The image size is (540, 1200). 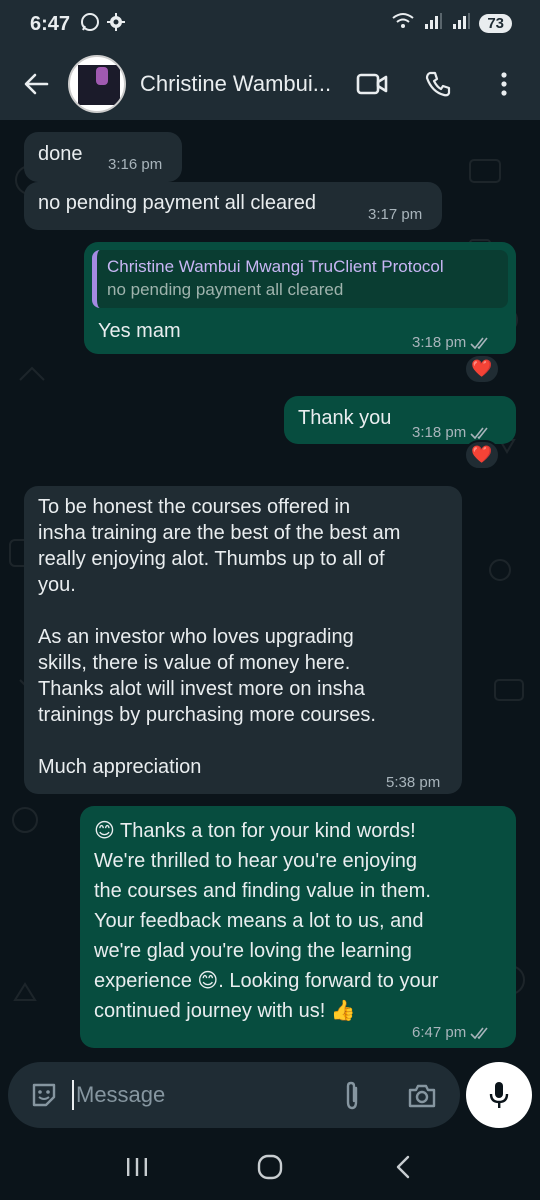 I want to click on microphone-icon, so click(x=499, y=1095).